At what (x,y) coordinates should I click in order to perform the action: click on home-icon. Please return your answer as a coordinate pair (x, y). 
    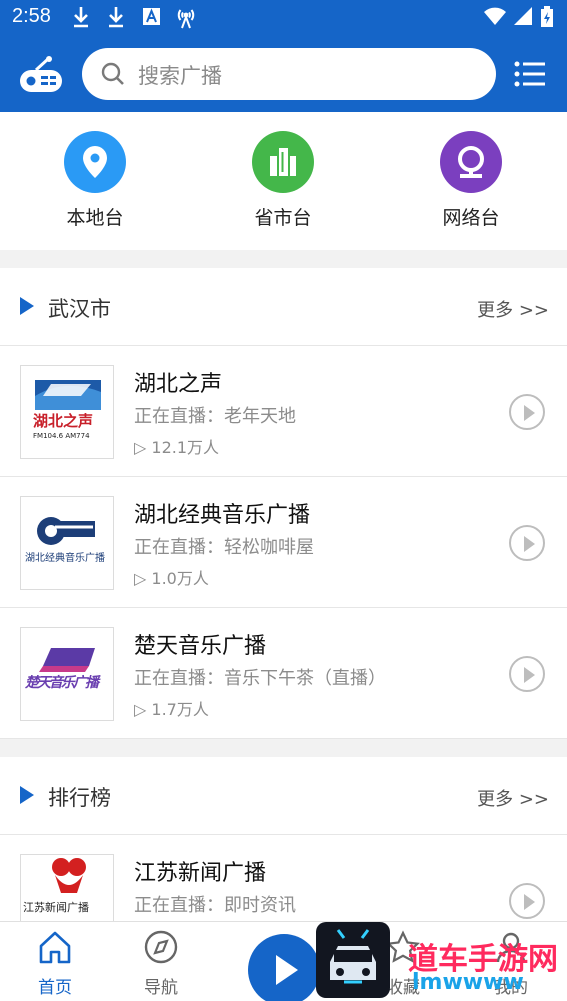
    Looking at the image, I should click on (55, 950).